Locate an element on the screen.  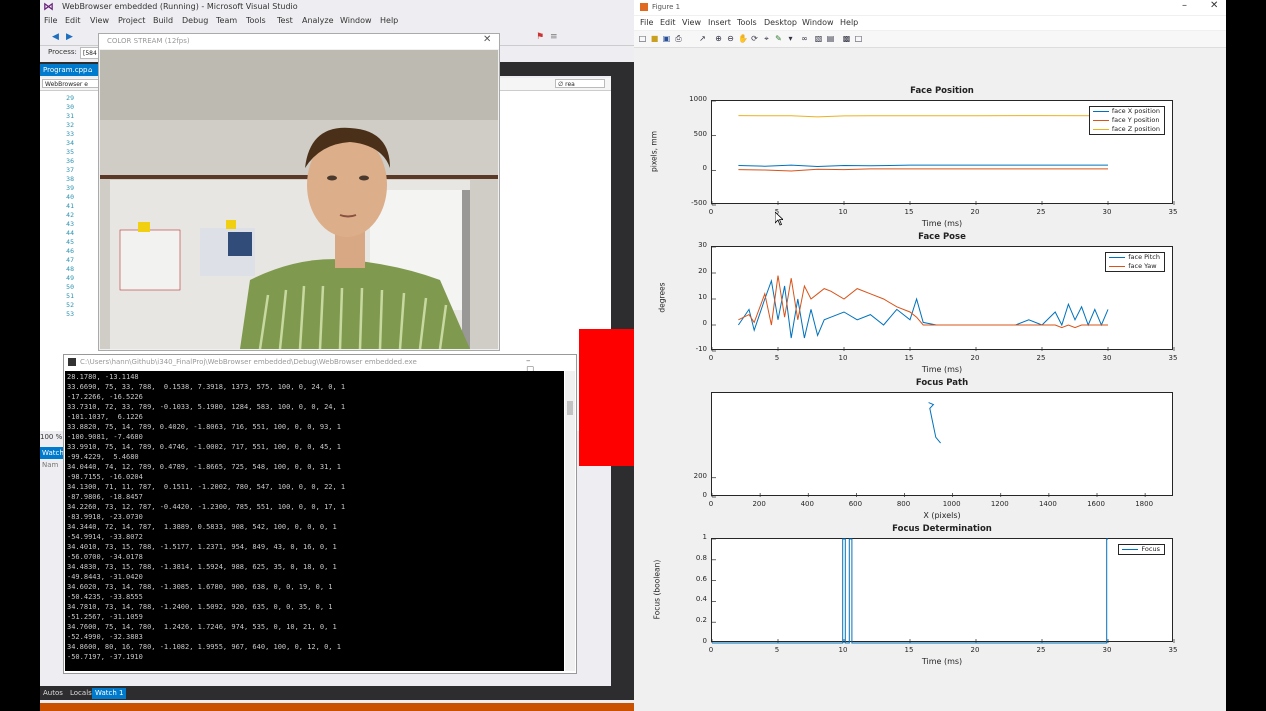
bookmark-icon: ⚑ is located at coordinates (540, 37).